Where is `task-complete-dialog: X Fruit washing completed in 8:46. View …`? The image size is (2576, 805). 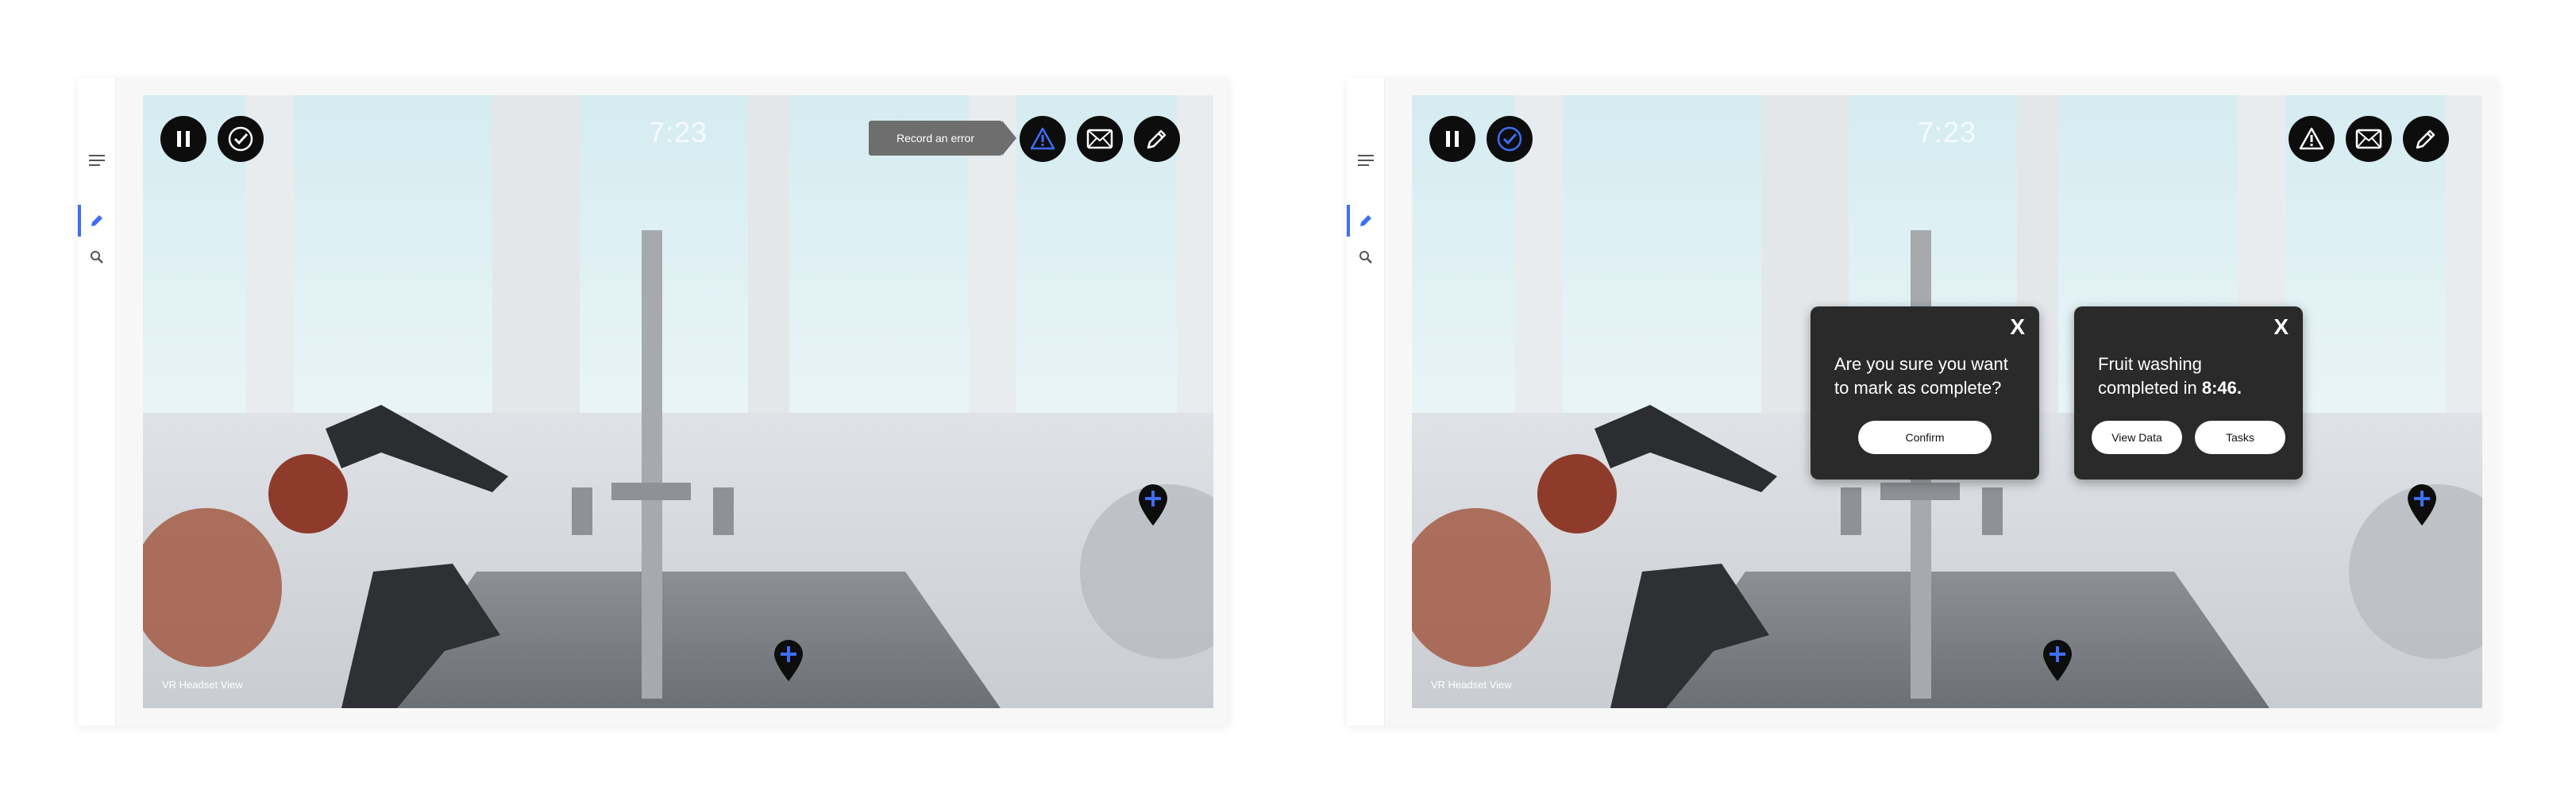 task-complete-dialog: X Fruit washing completed in 8:46. View … is located at coordinates (2188, 393).